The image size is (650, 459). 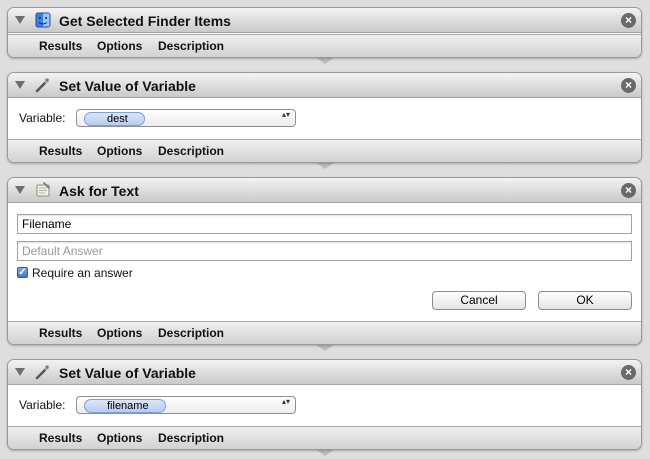 I want to click on action-title: Ask for Text, so click(x=99, y=191).